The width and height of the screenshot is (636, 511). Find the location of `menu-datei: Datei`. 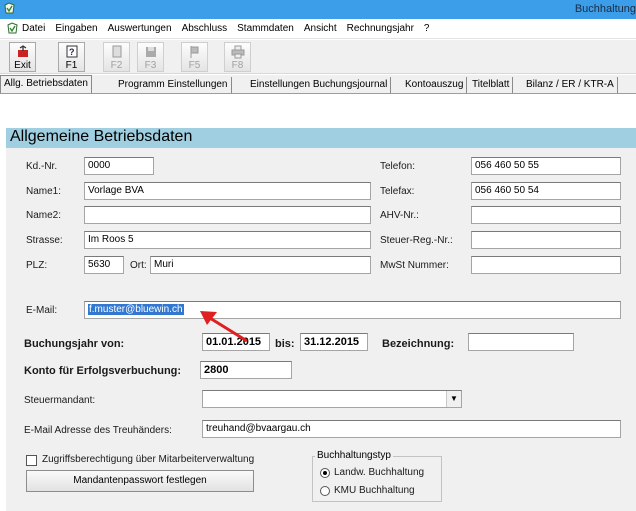

menu-datei: Datei is located at coordinates (33, 28).